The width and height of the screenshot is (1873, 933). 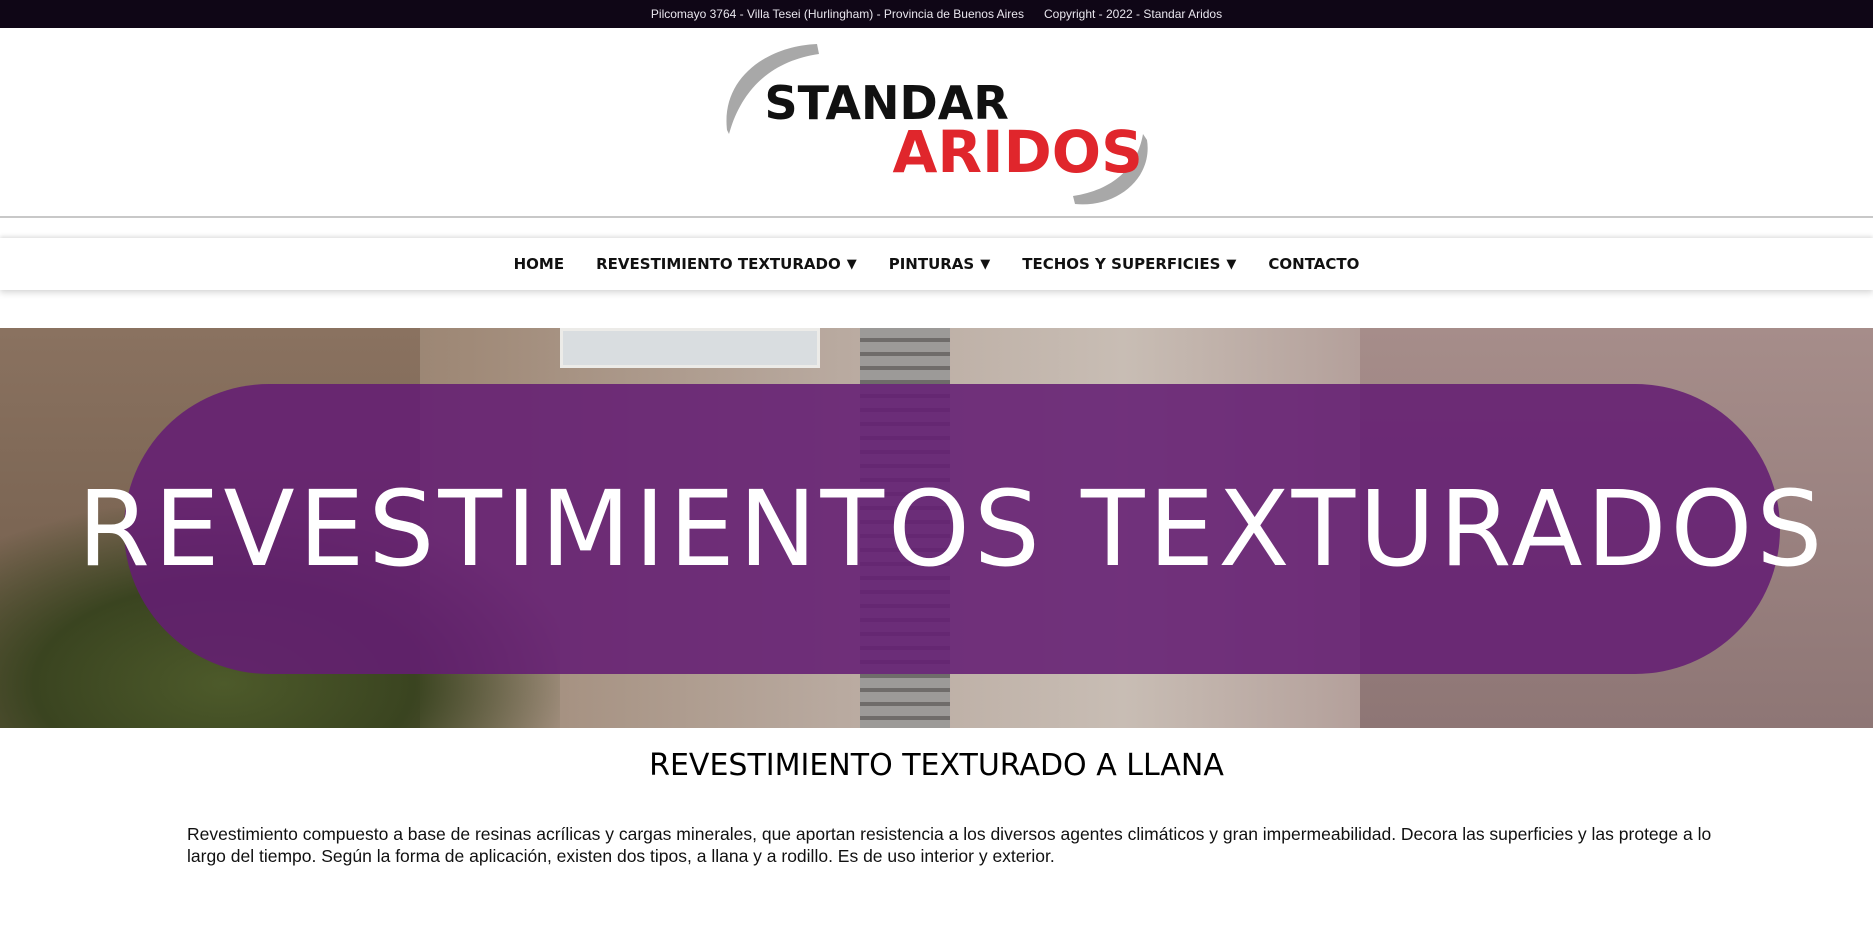 I want to click on site-logo: STANDAR ARIDOS, so click(x=937, y=123).